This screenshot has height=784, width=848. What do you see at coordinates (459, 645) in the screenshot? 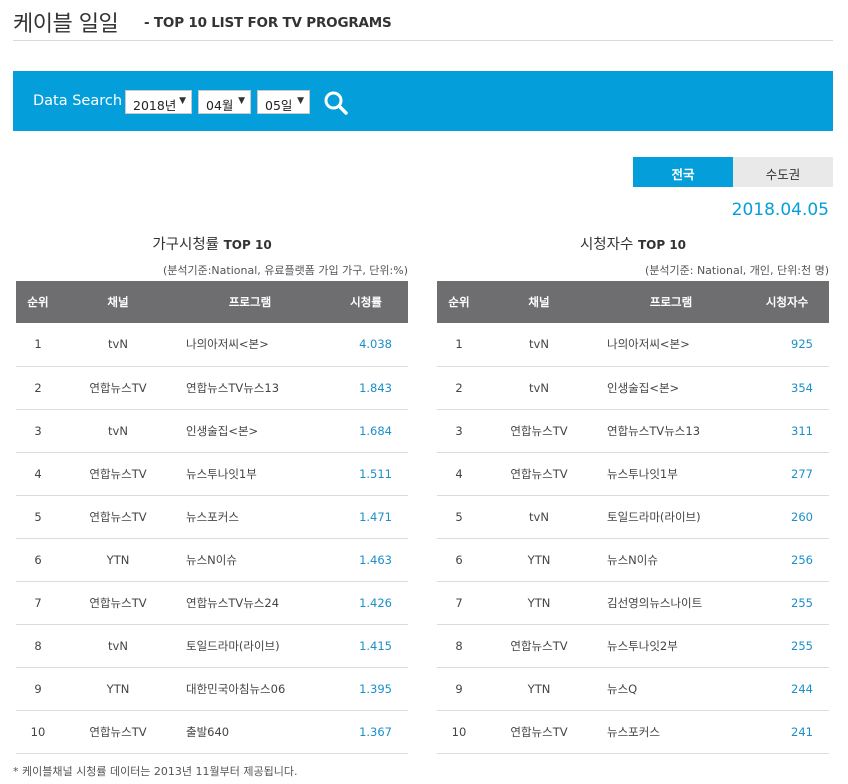
I see `rank-cell: 8` at bounding box center [459, 645].